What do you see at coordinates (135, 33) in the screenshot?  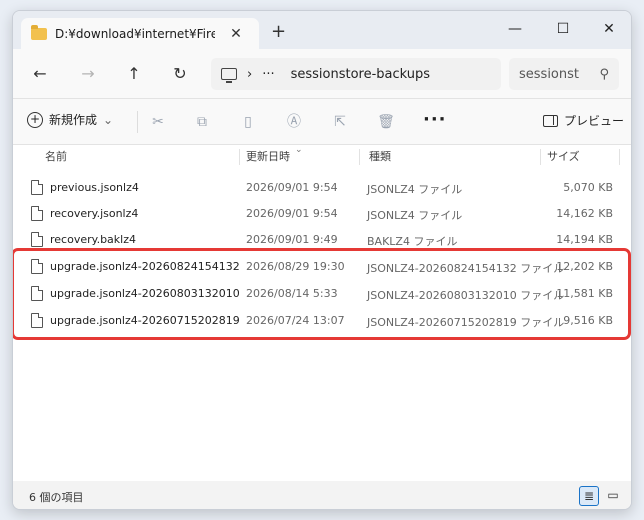 I see `tab-title: D:¥download¥internet¥Firefox` at bounding box center [135, 33].